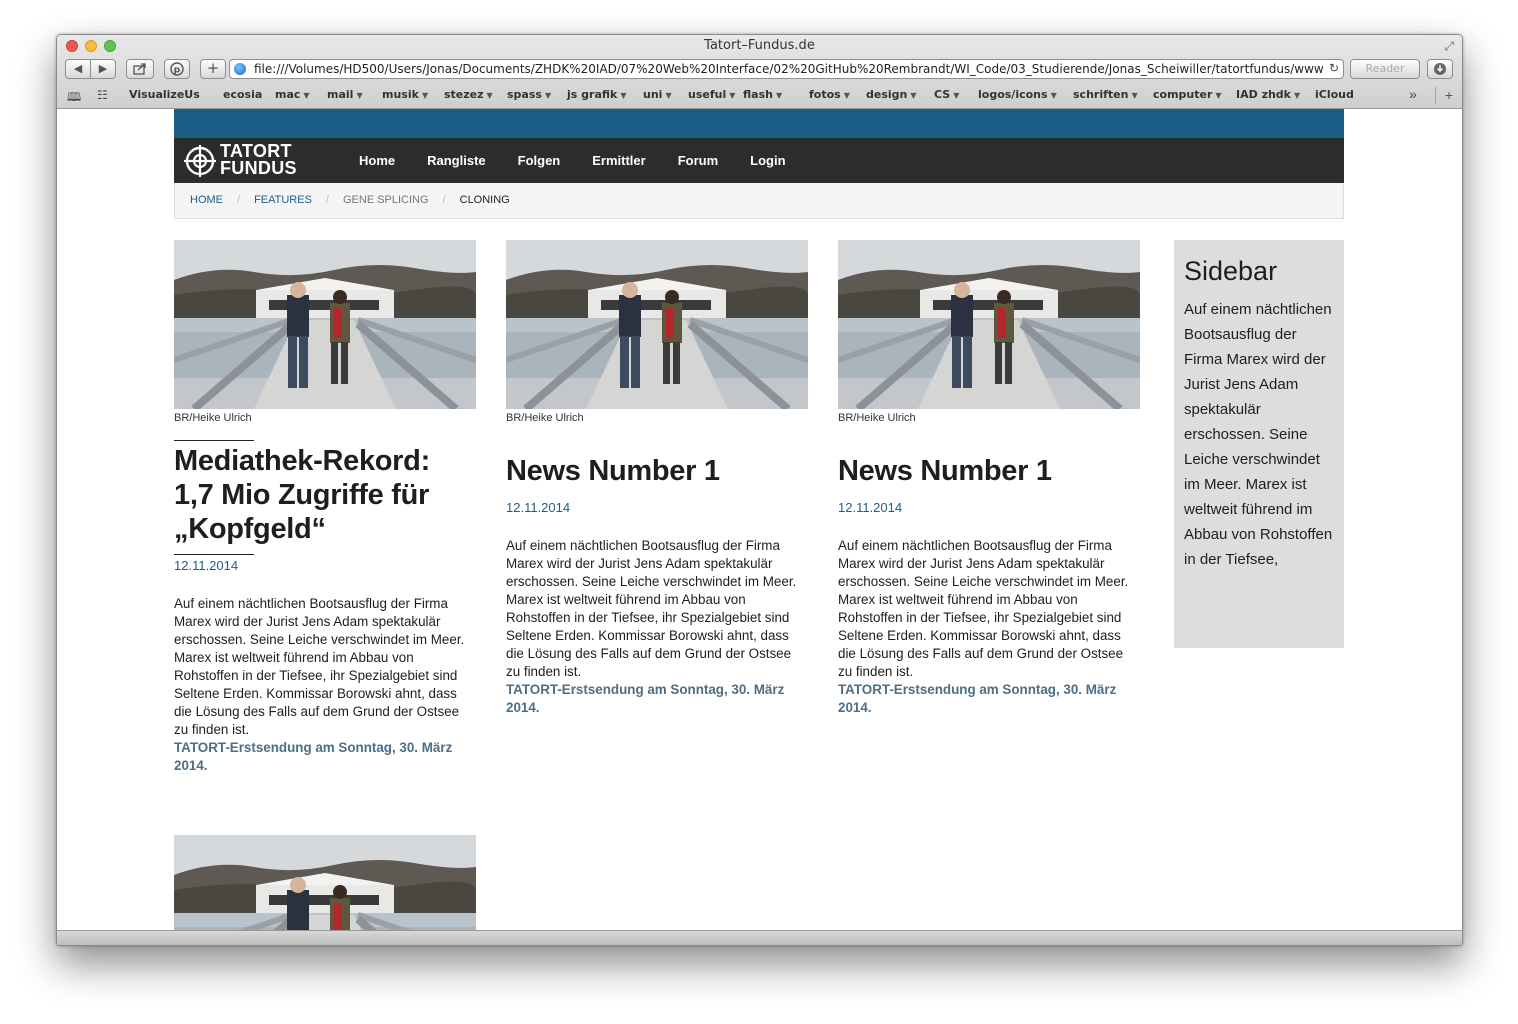  I want to click on nav-forum: Forum, so click(698, 160).